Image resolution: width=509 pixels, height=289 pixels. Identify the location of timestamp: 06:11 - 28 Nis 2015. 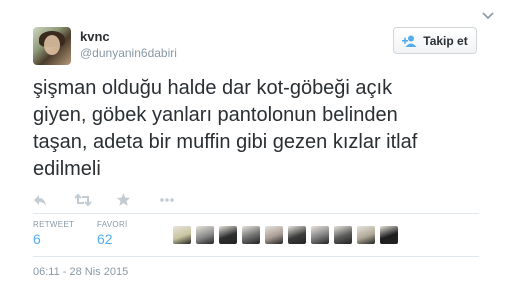
(80, 272).